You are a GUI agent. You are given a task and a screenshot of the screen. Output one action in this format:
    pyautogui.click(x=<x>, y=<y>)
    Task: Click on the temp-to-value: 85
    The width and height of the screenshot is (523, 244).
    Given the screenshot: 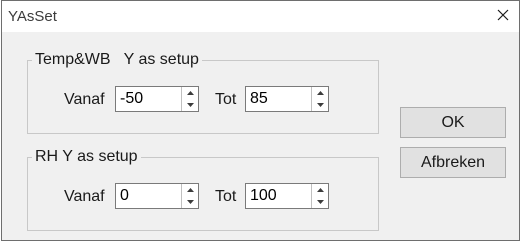 What is the action you would take?
    pyautogui.click(x=259, y=99)
    